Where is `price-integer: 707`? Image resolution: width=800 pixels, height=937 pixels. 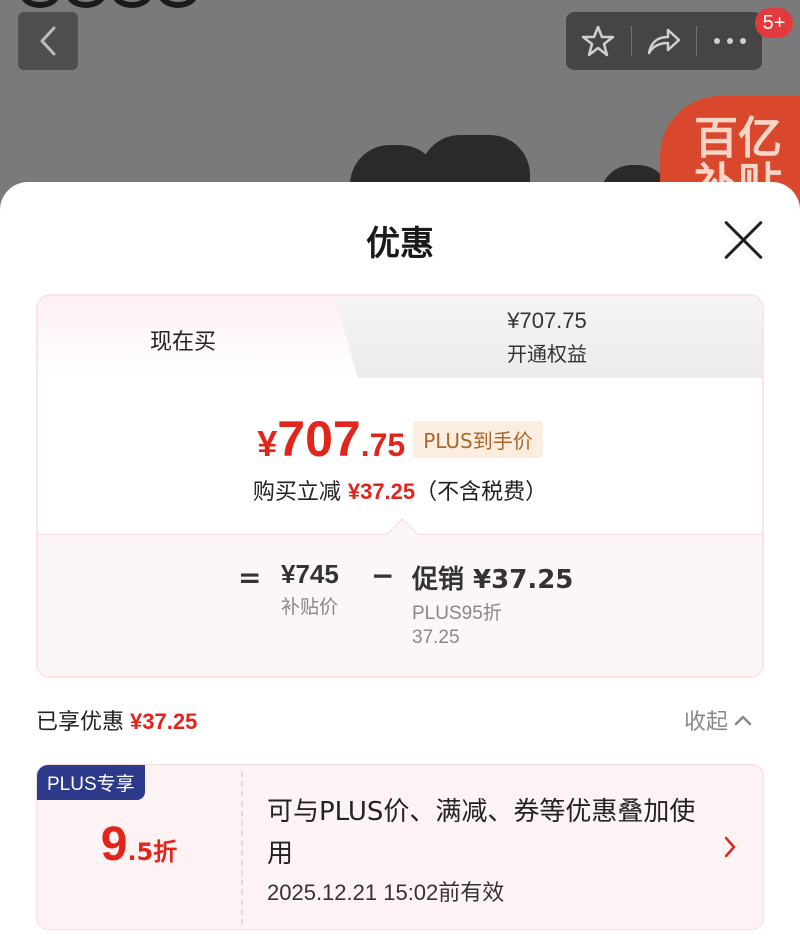 price-integer: 707 is located at coordinates (319, 439).